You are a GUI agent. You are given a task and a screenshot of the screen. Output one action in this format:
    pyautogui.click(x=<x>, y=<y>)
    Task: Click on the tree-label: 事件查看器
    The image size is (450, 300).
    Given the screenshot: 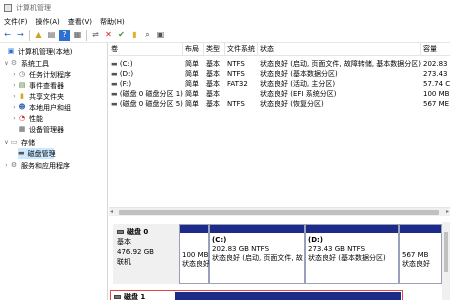 What is the action you would take?
    pyautogui.click(x=46, y=85)
    